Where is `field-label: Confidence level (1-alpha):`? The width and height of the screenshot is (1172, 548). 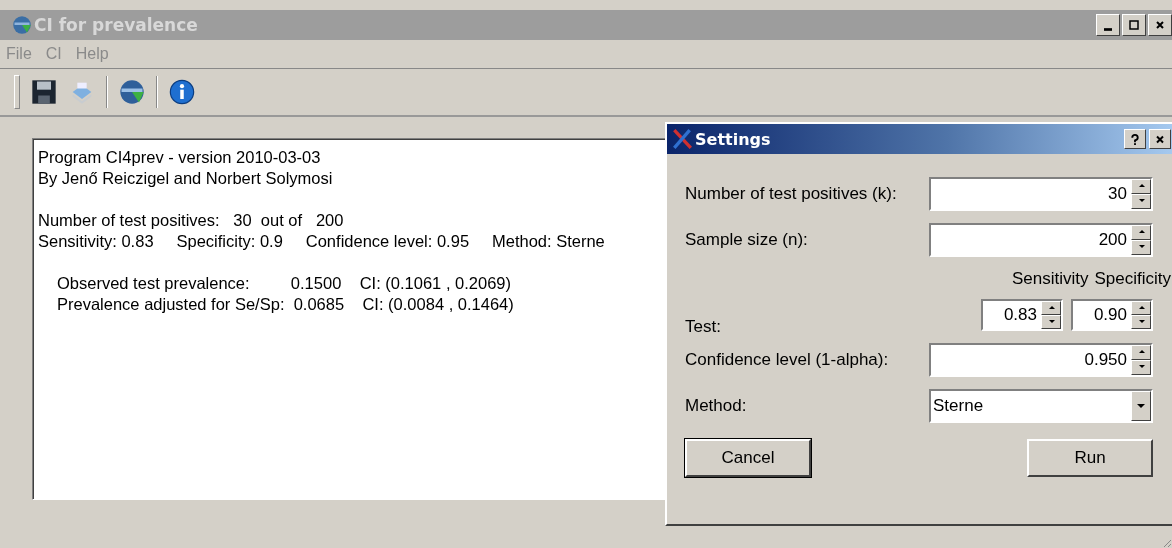
field-label: Confidence level (1-alpha): is located at coordinates (787, 360).